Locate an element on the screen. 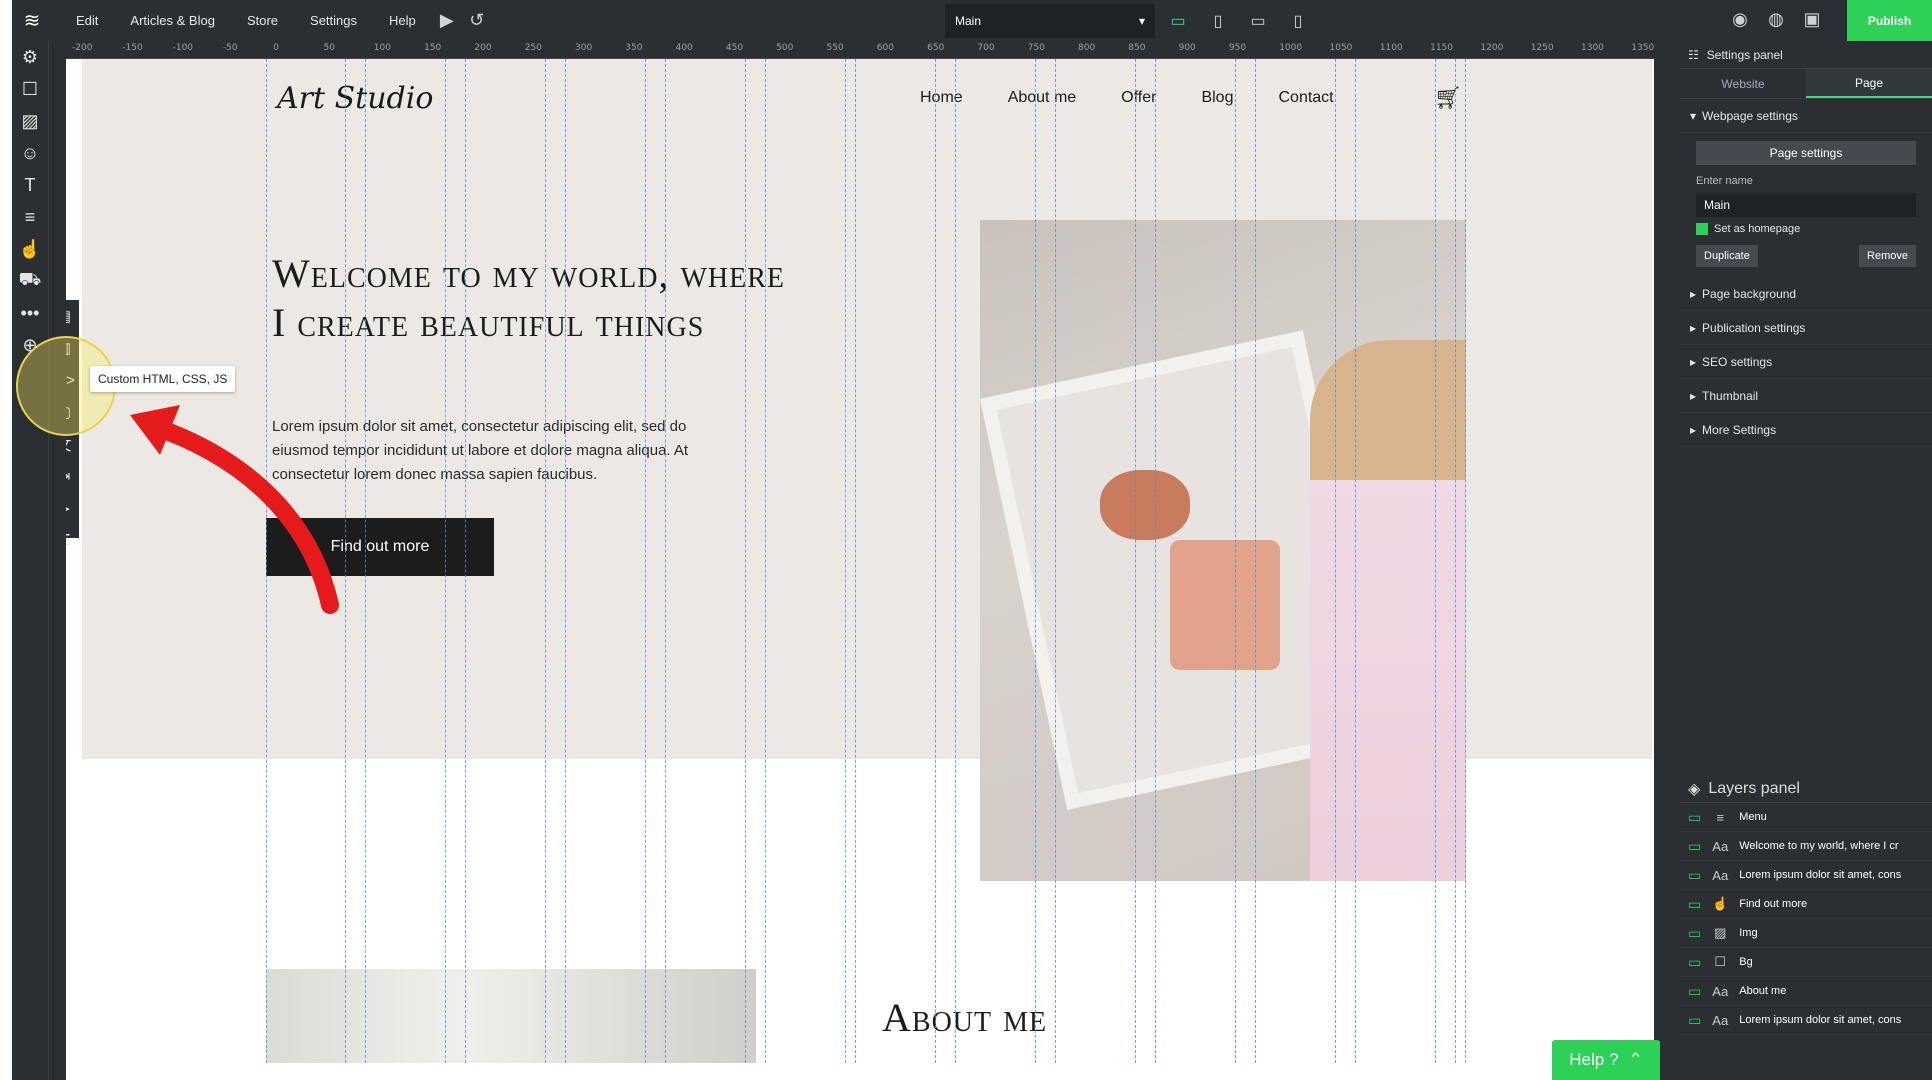  device-switcher: ▭ ▯ ▭ ▯ is located at coordinates (1238, 21).